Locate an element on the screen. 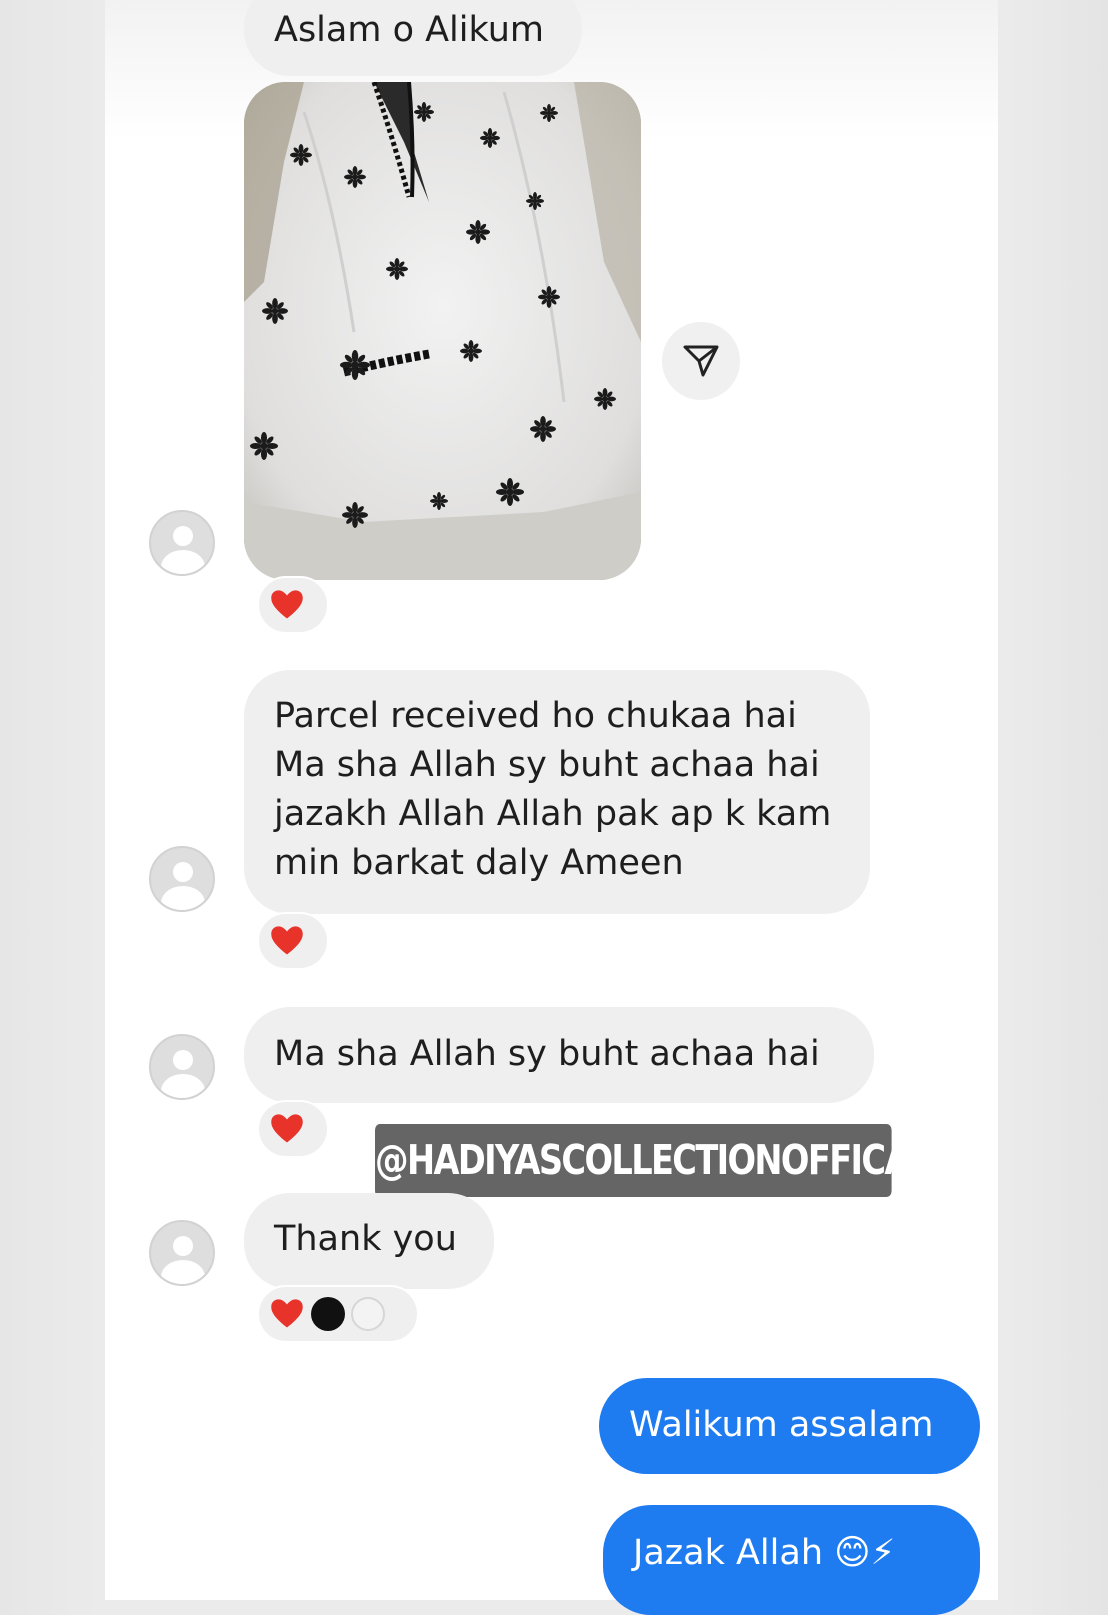 The width and height of the screenshot is (1108, 1615). clothing-photo is located at coordinates (442, 331).